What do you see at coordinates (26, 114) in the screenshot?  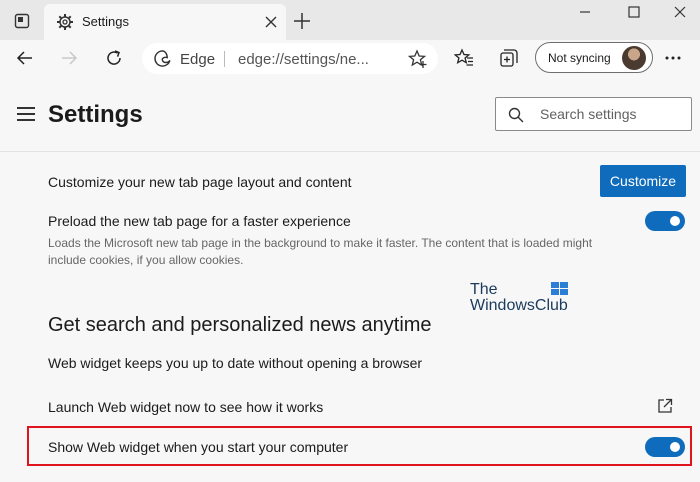 I see `menu-icon` at bounding box center [26, 114].